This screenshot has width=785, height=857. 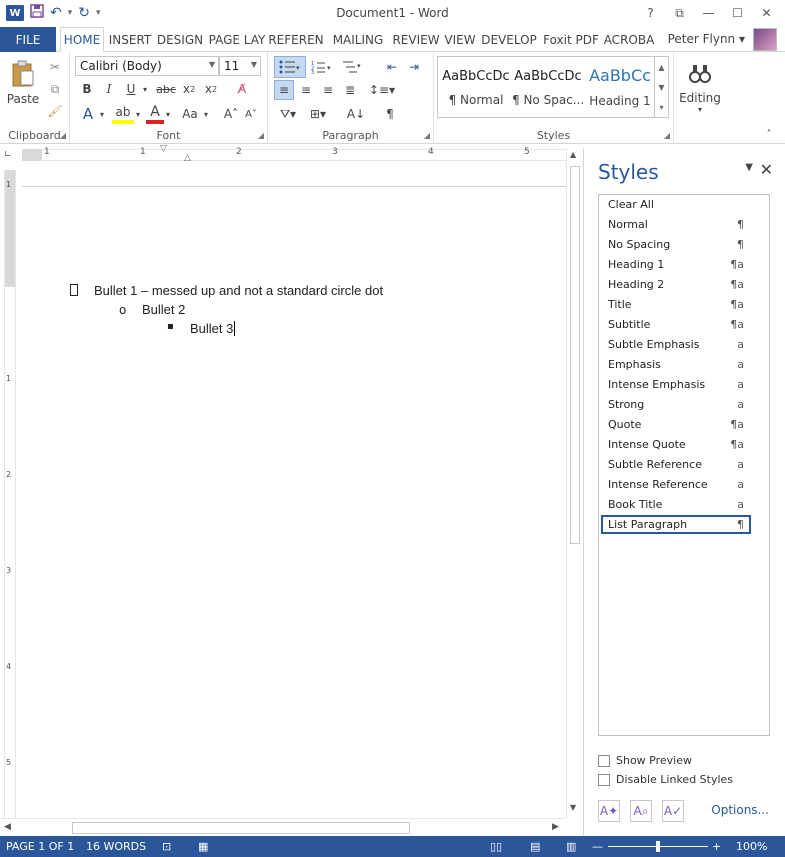 I want to click on align-center-icon: ≡, so click(x=306, y=90).